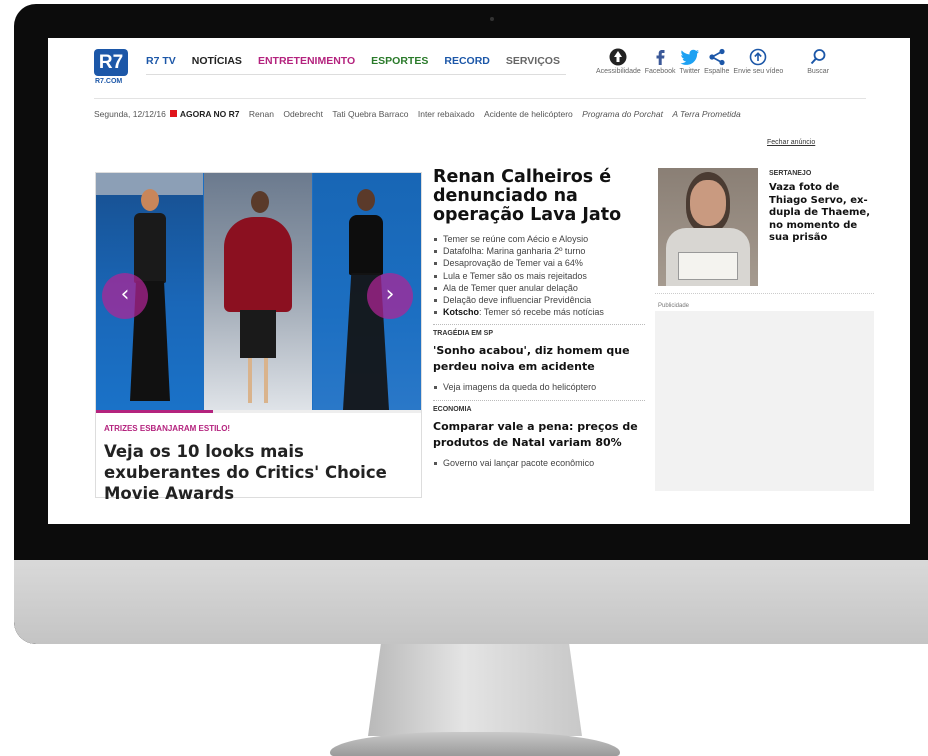 Image resolution: width=928 pixels, height=756 pixels. I want to click on upload-icon, so click(758, 57).